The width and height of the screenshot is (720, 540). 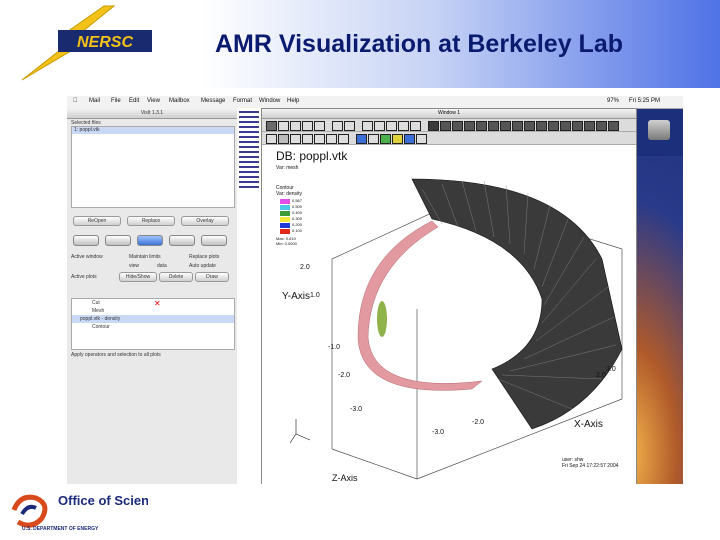 I want to click on hard-drive-icon, so click(x=659, y=130).